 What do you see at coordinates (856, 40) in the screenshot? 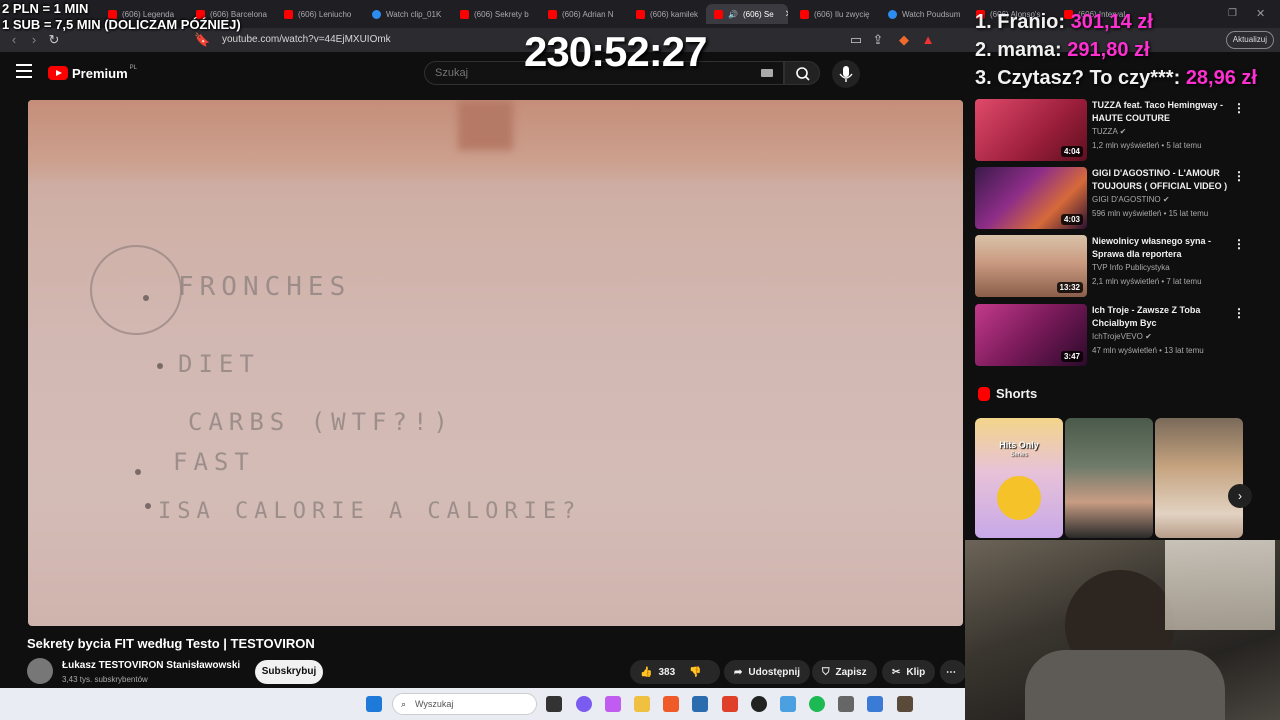
I see `cast-icon: ▭` at bounding box center [856, 40].